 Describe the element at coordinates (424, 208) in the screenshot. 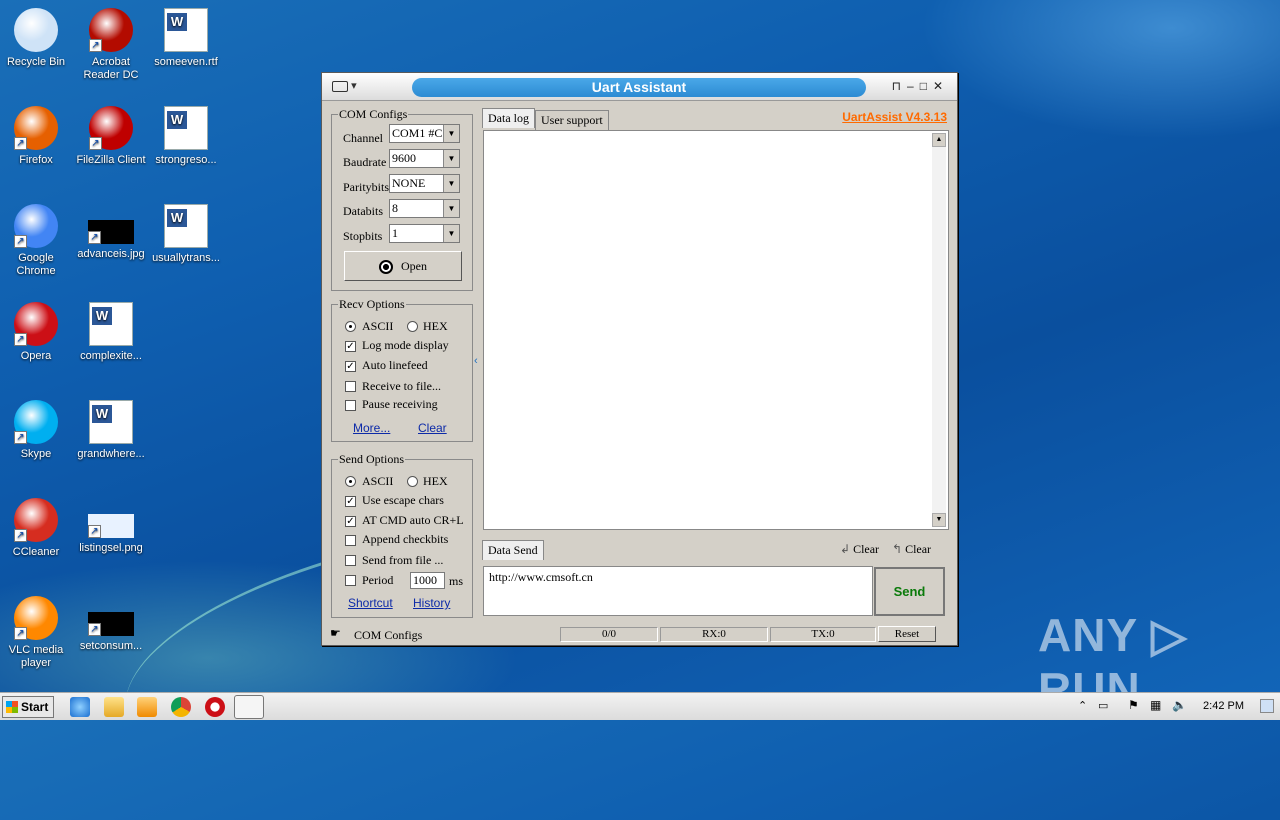

I see `databits-select: 8 ▼` at that location.